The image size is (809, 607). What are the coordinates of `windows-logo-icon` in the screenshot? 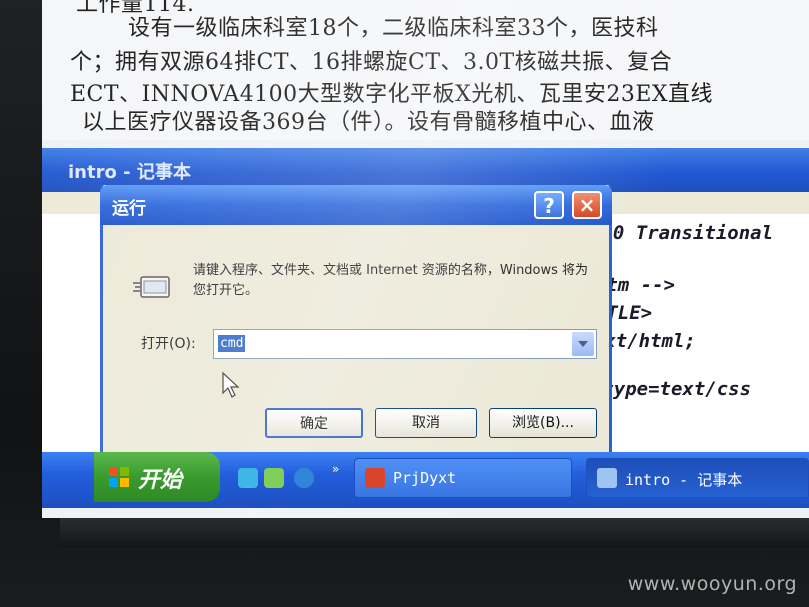 It's located at (119, 477).